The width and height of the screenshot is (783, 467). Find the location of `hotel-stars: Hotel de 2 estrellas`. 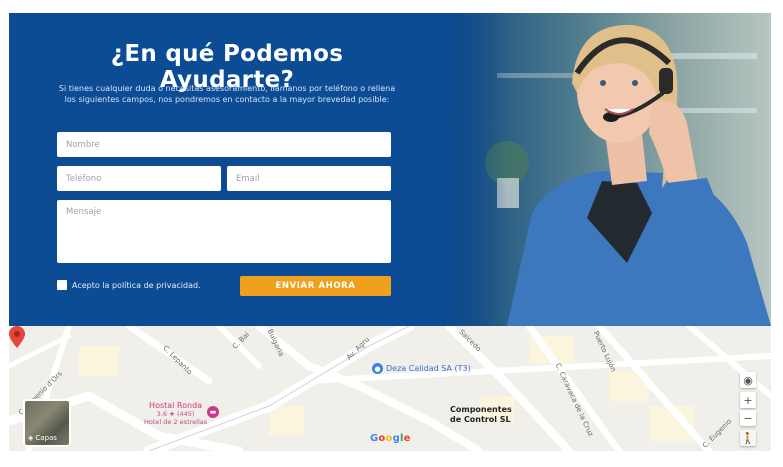

hotel-stars: Hotel de 2 estrellas is located at coordinates (176, 422).